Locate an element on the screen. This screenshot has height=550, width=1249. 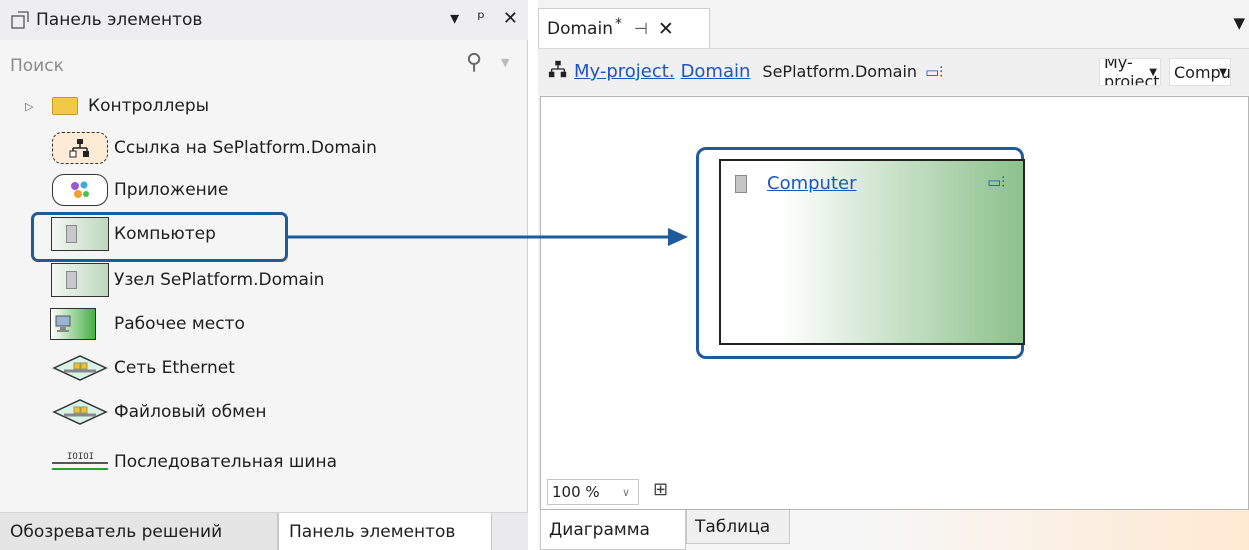
view-tabs: Диаграмма Таблица is located at coordinates (893, 530).